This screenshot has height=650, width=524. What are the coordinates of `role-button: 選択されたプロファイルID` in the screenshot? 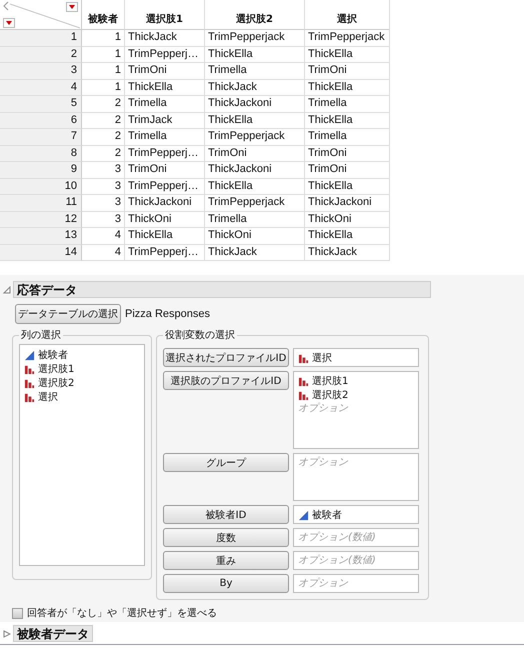 It's located at (226, 357).